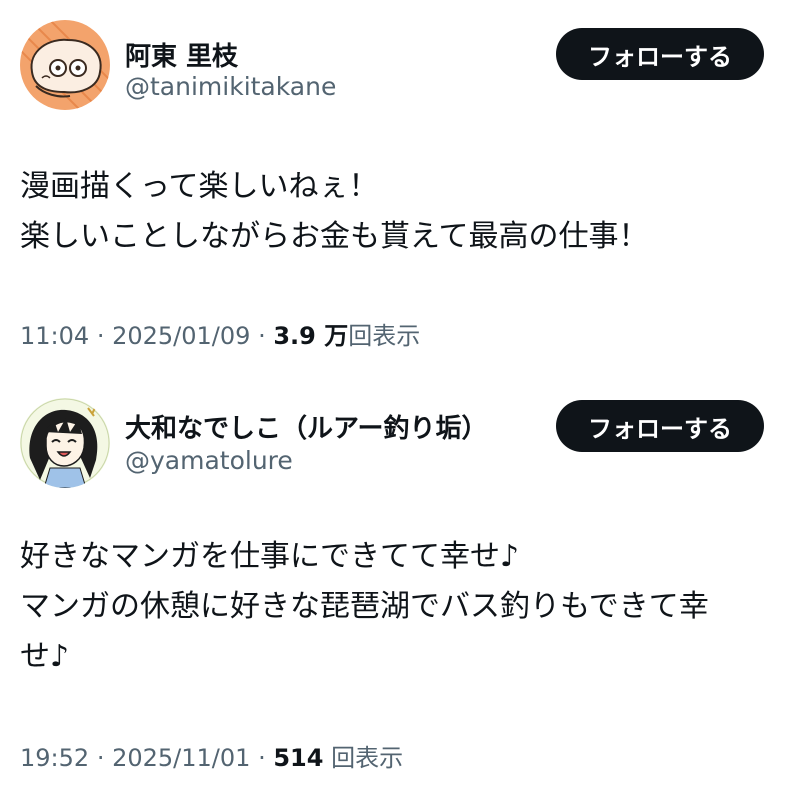  What do you see at coordinates (364, 606) in the screenshot?
I see `tweet-text-line: マンガの休憩に好きな琵琶湖でバス釣りもできて幸` at bounding box center [364, 606].